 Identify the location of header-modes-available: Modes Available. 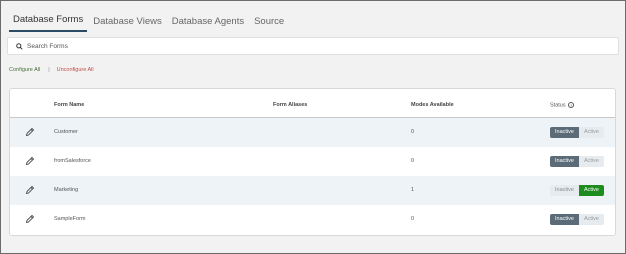
(432, 105).